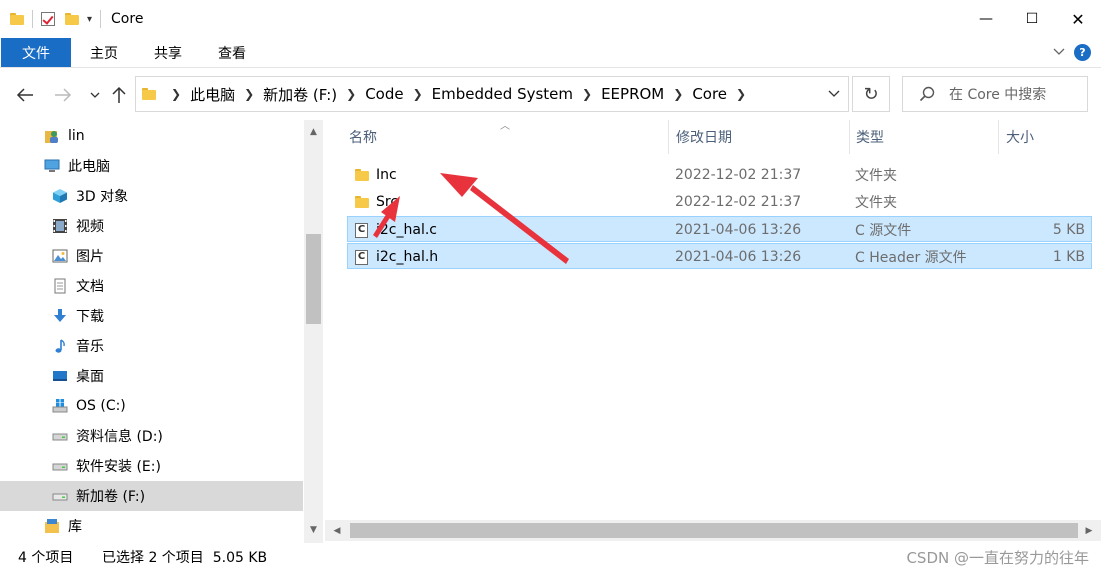  I want to click on window-title: Core, so click(127, 19).